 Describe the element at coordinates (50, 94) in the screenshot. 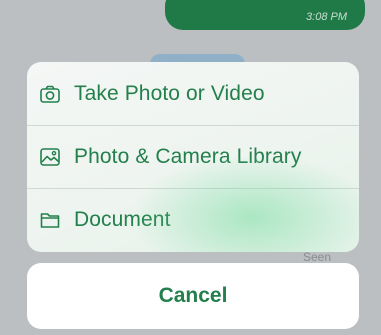

I see `camera-icon` at that location.